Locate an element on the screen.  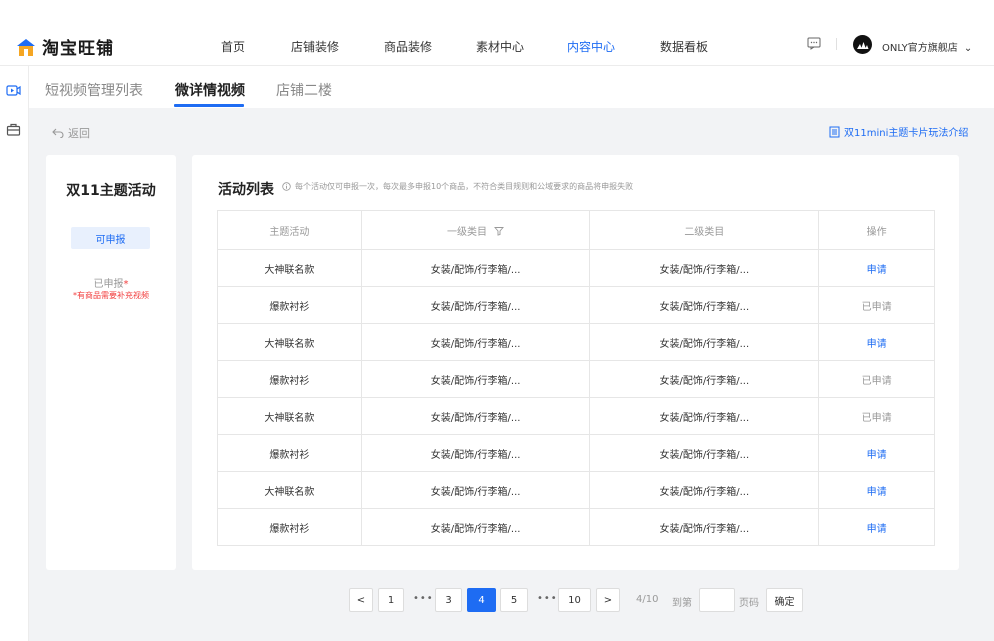
shop-switcher: ONLY官方旗舰店 ⌄ is located at coordinates (927, 46).